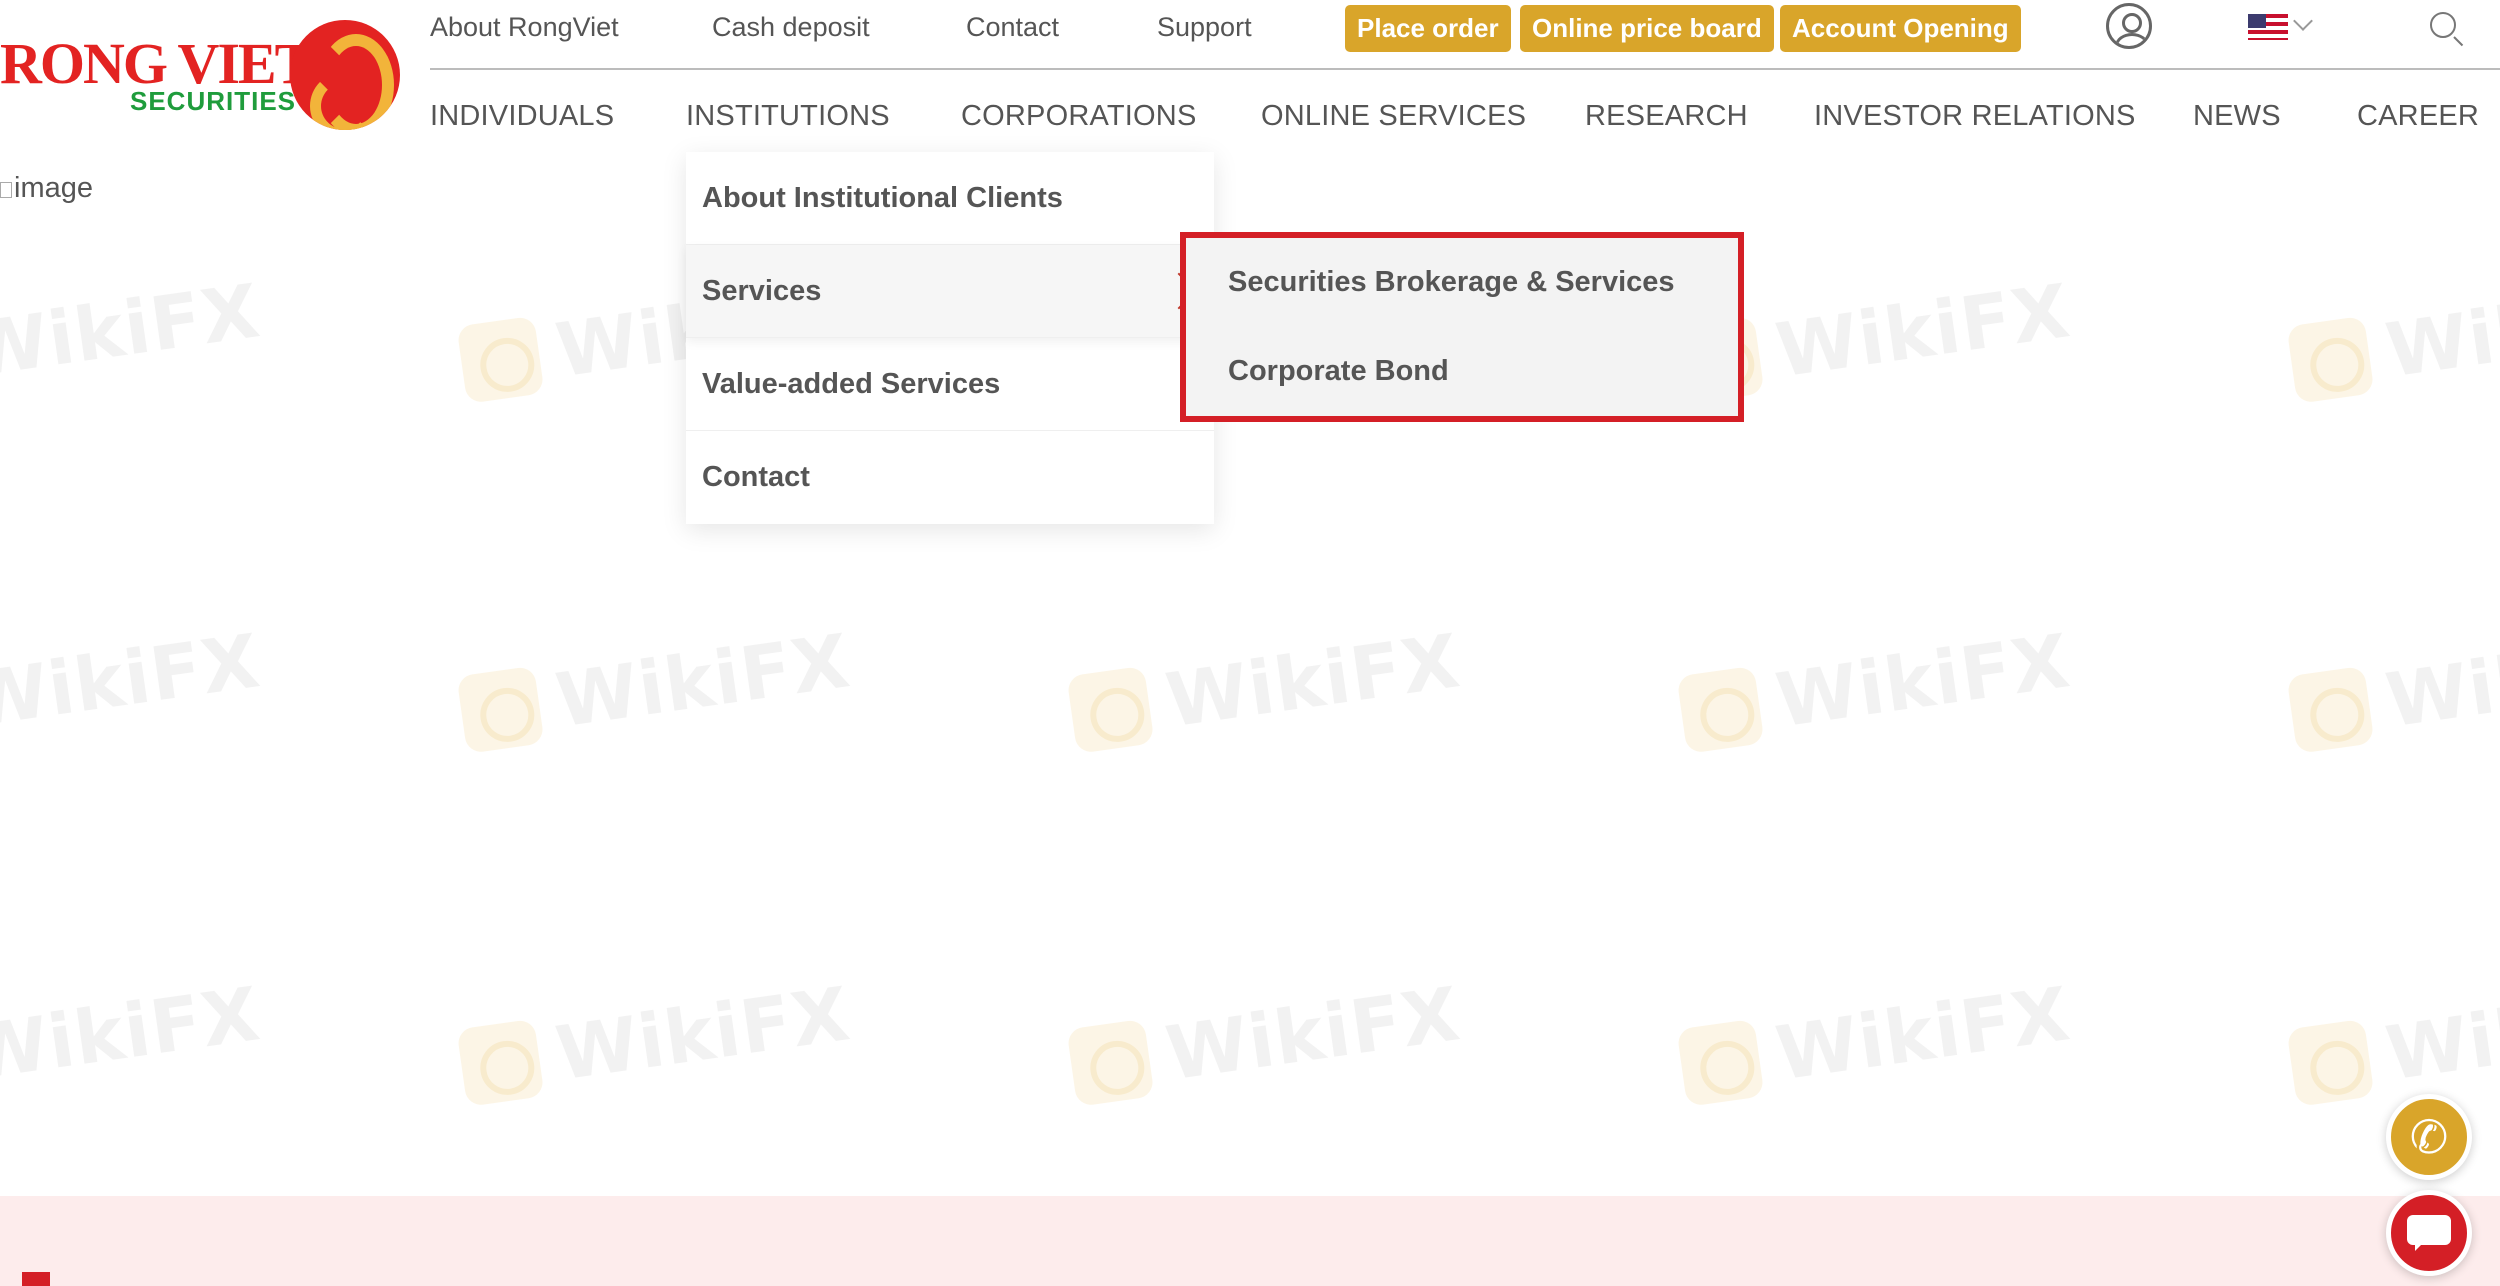  What do you see at coordinates (1462, 371) in the screenshot?
I see `submenu-item-corporate-bond: Corporate Bond` at bounding box center [1462, 371].